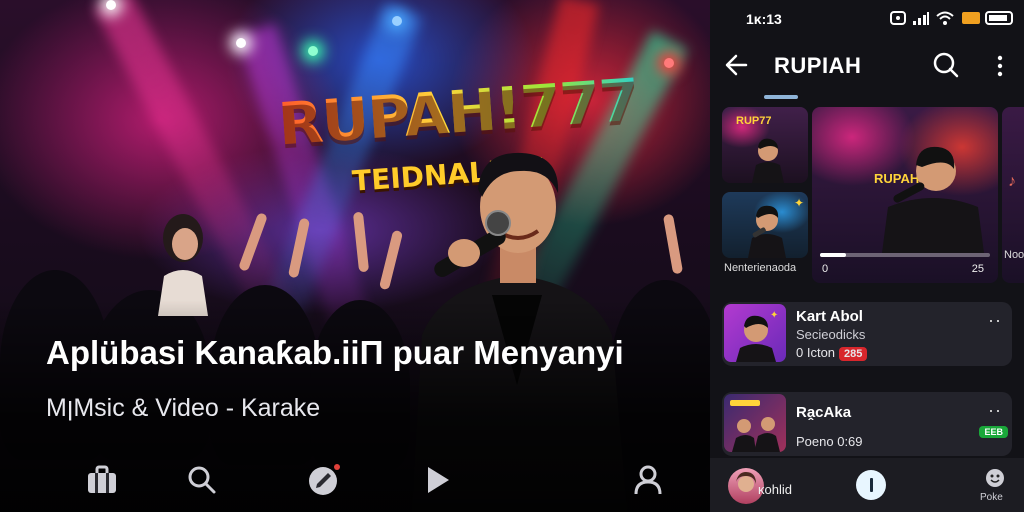 The image size is (1024, 512). I want to click on profile-icon, so click(648, 480).